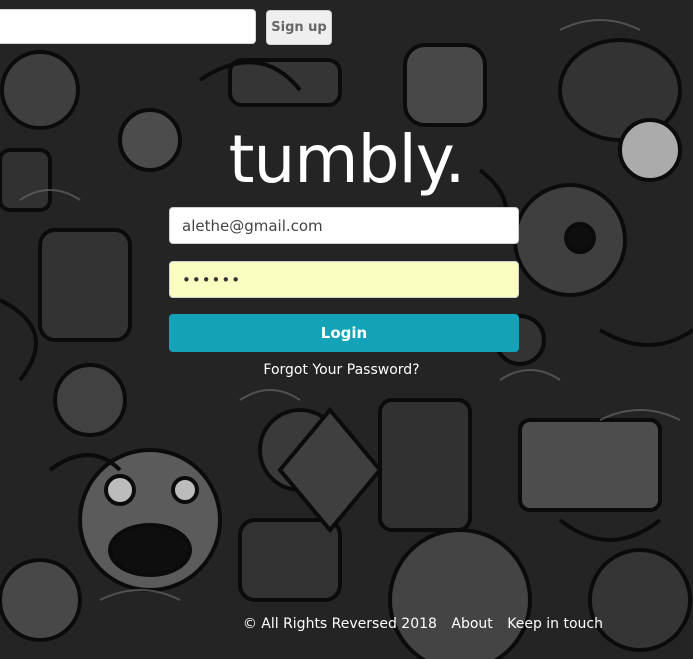  Describe the element at coordinates (344, 333) in the screenshot. I see `login-button: Login` at that location.